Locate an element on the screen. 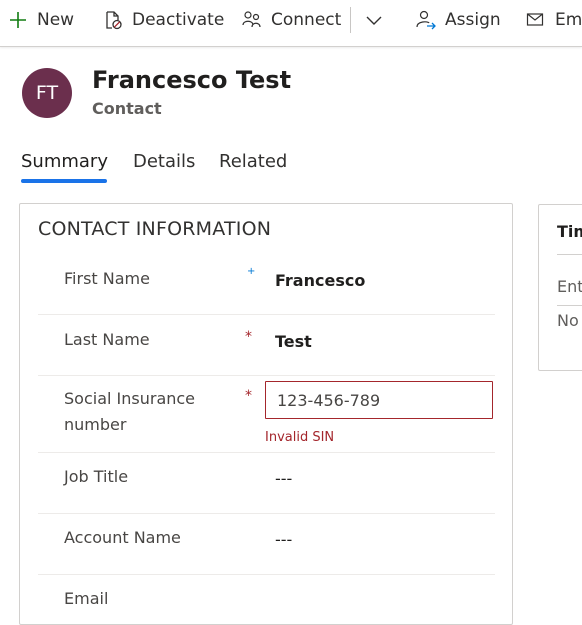 This screenshot has height=625, width=582. command-bar: New Deactivate Connect Assign Em is located at coordinates (291, 23).